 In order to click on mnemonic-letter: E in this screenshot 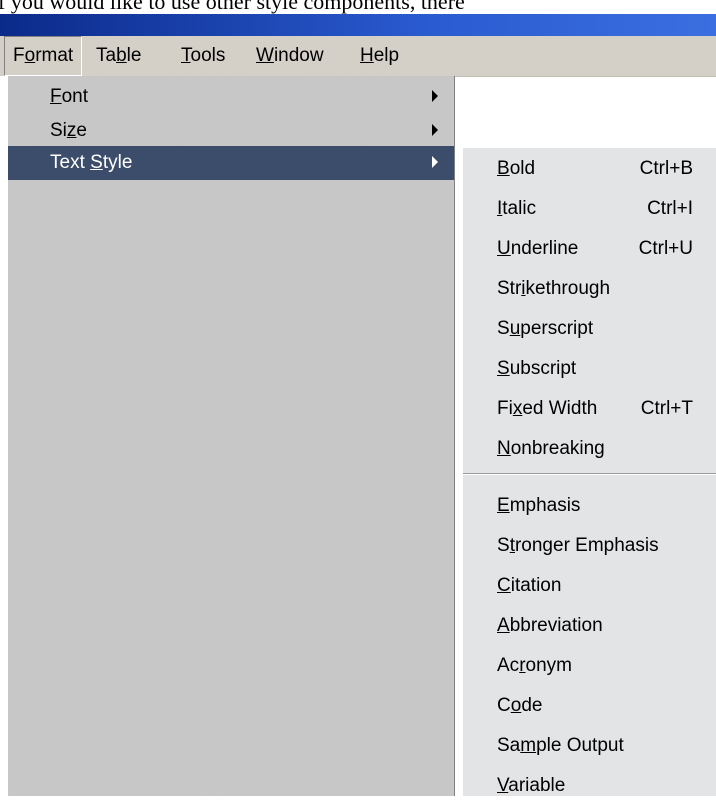, I will do `click(503, 505)`.